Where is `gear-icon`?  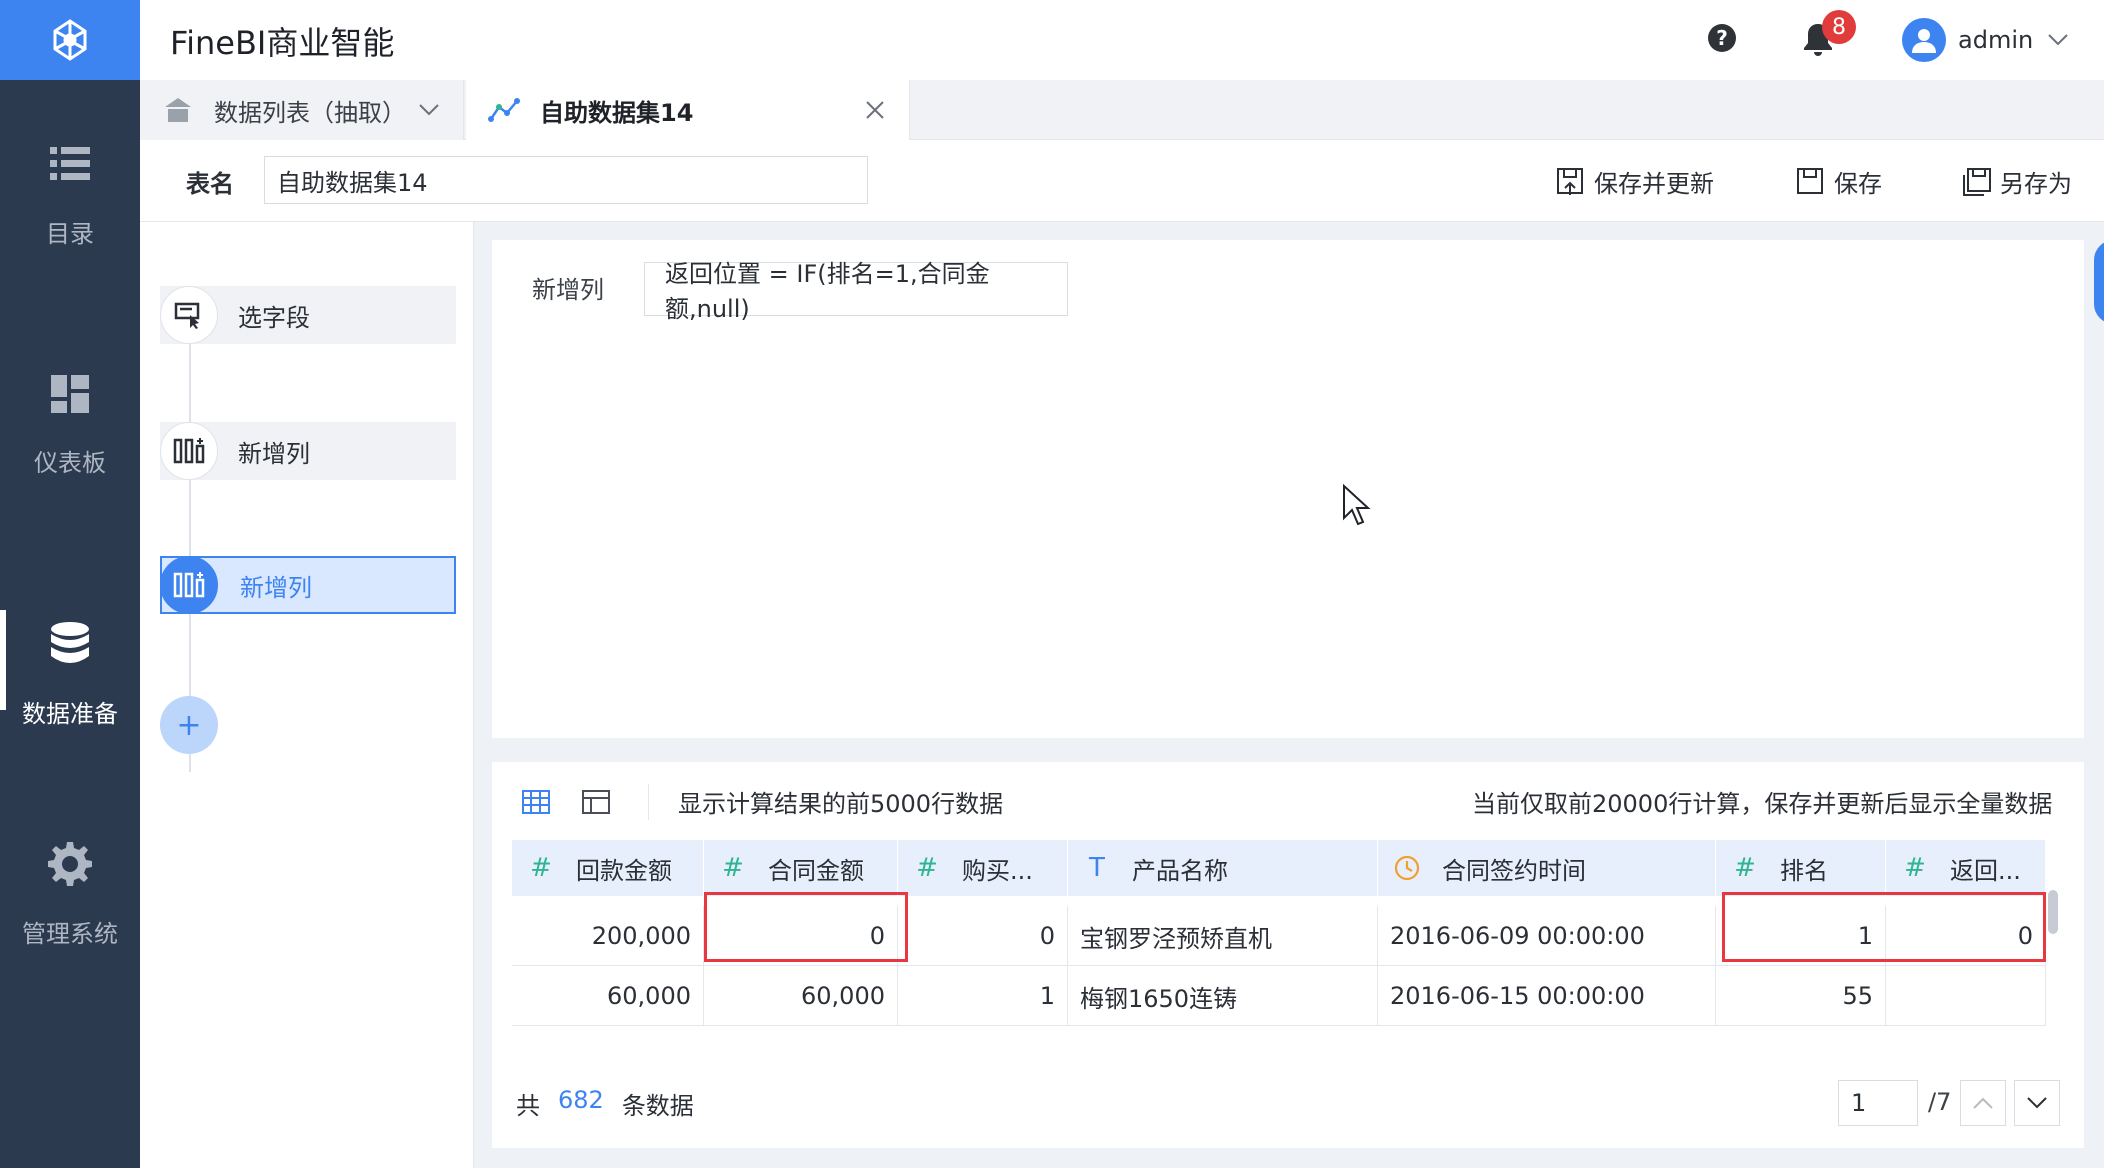 gear-icon is located at coordinates (70, 864).